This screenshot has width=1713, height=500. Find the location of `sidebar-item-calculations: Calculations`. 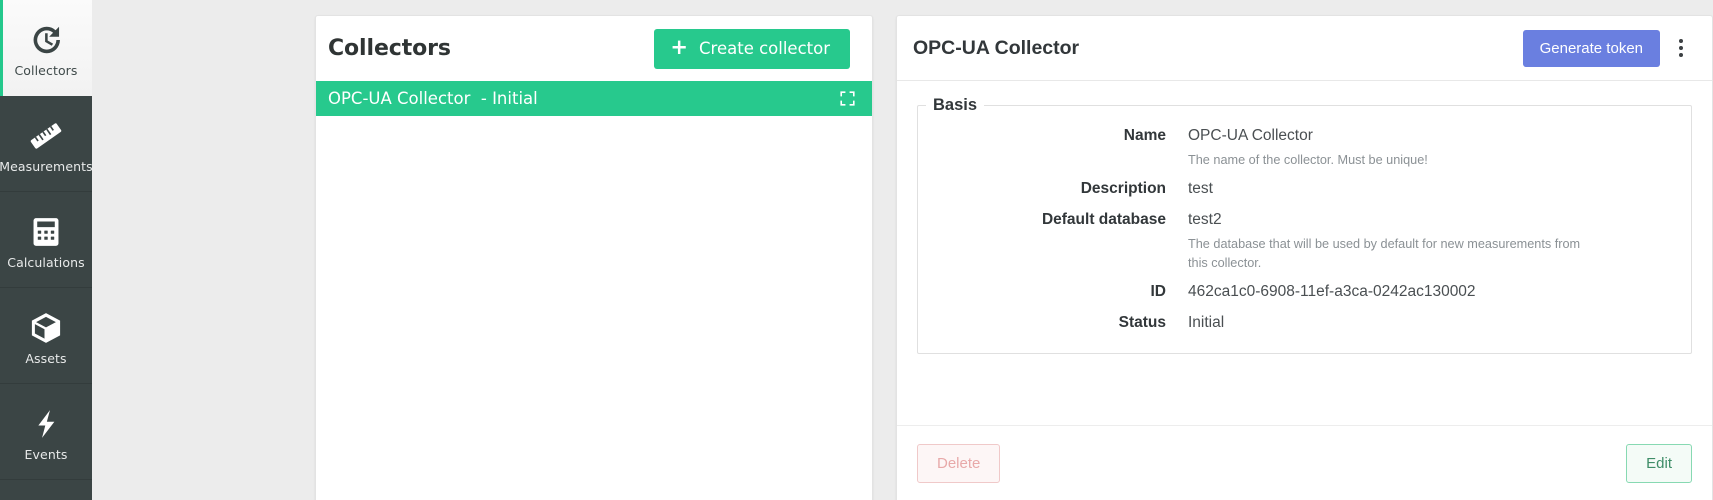

sidebar-item-calculations: Calculations is located at coordinates (46, 240).